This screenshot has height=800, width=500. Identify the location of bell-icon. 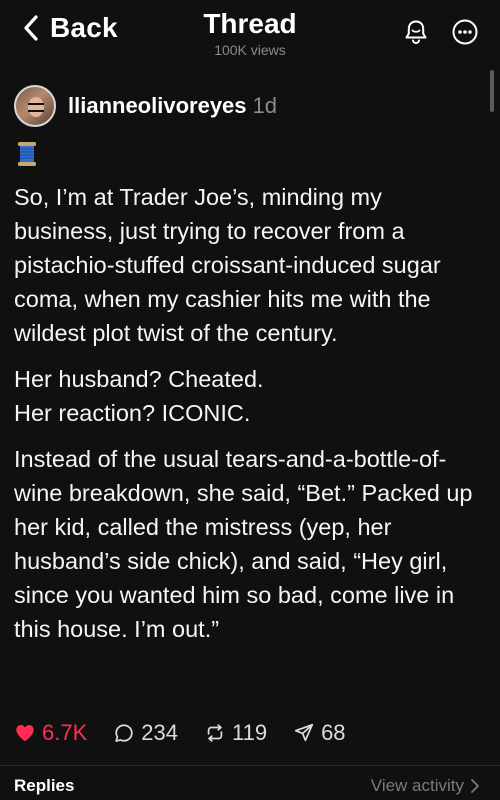
(416, 32).